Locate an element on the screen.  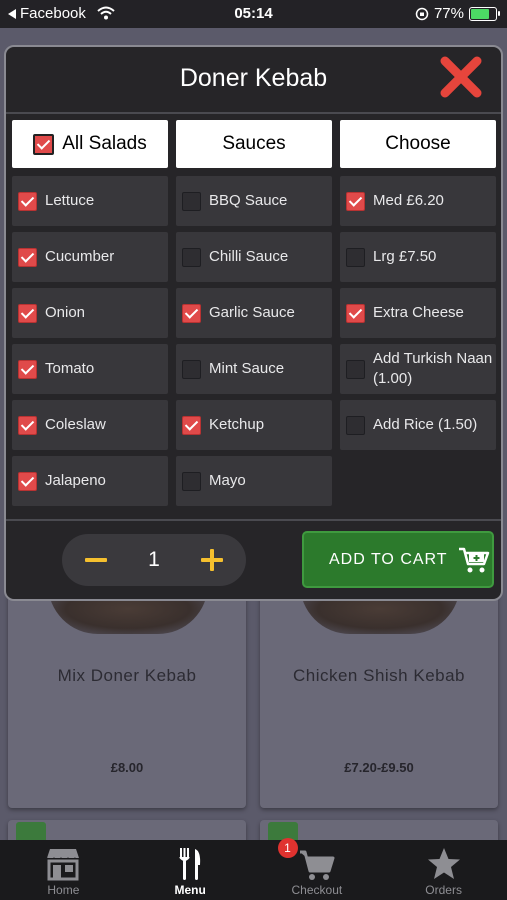
option-label: Mayo is located at coordinates (227, 480).